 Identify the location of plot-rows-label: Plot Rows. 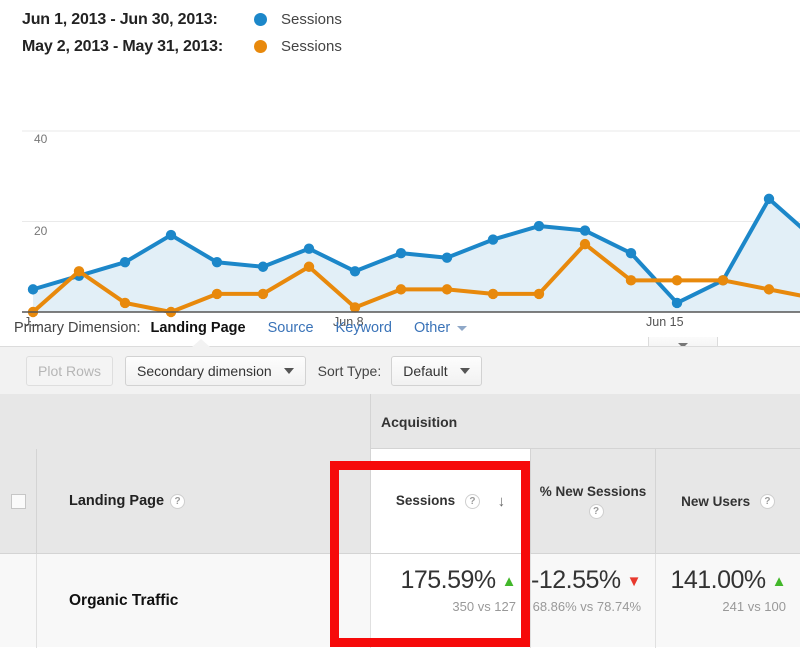
(70, 370).